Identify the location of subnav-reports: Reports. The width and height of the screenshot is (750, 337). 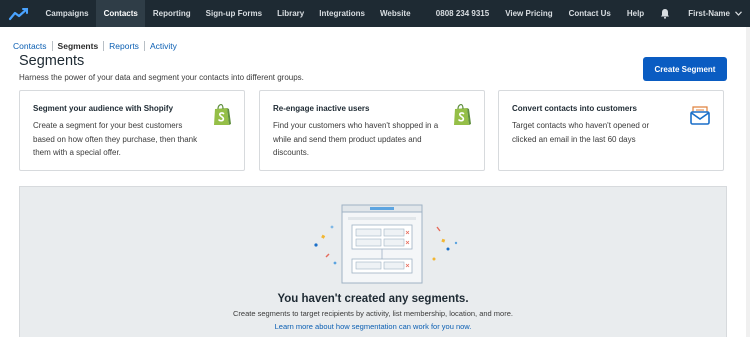
(124, 46).